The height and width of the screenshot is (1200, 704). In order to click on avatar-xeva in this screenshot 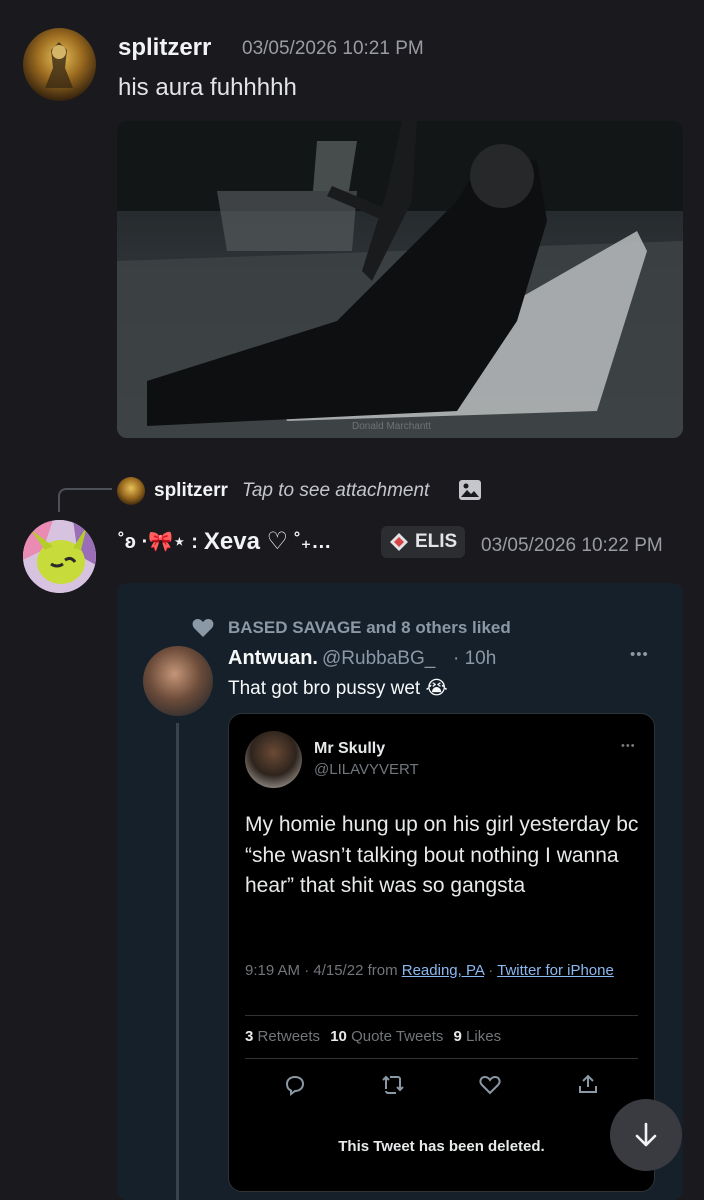, I will do `click(59, 556)`.